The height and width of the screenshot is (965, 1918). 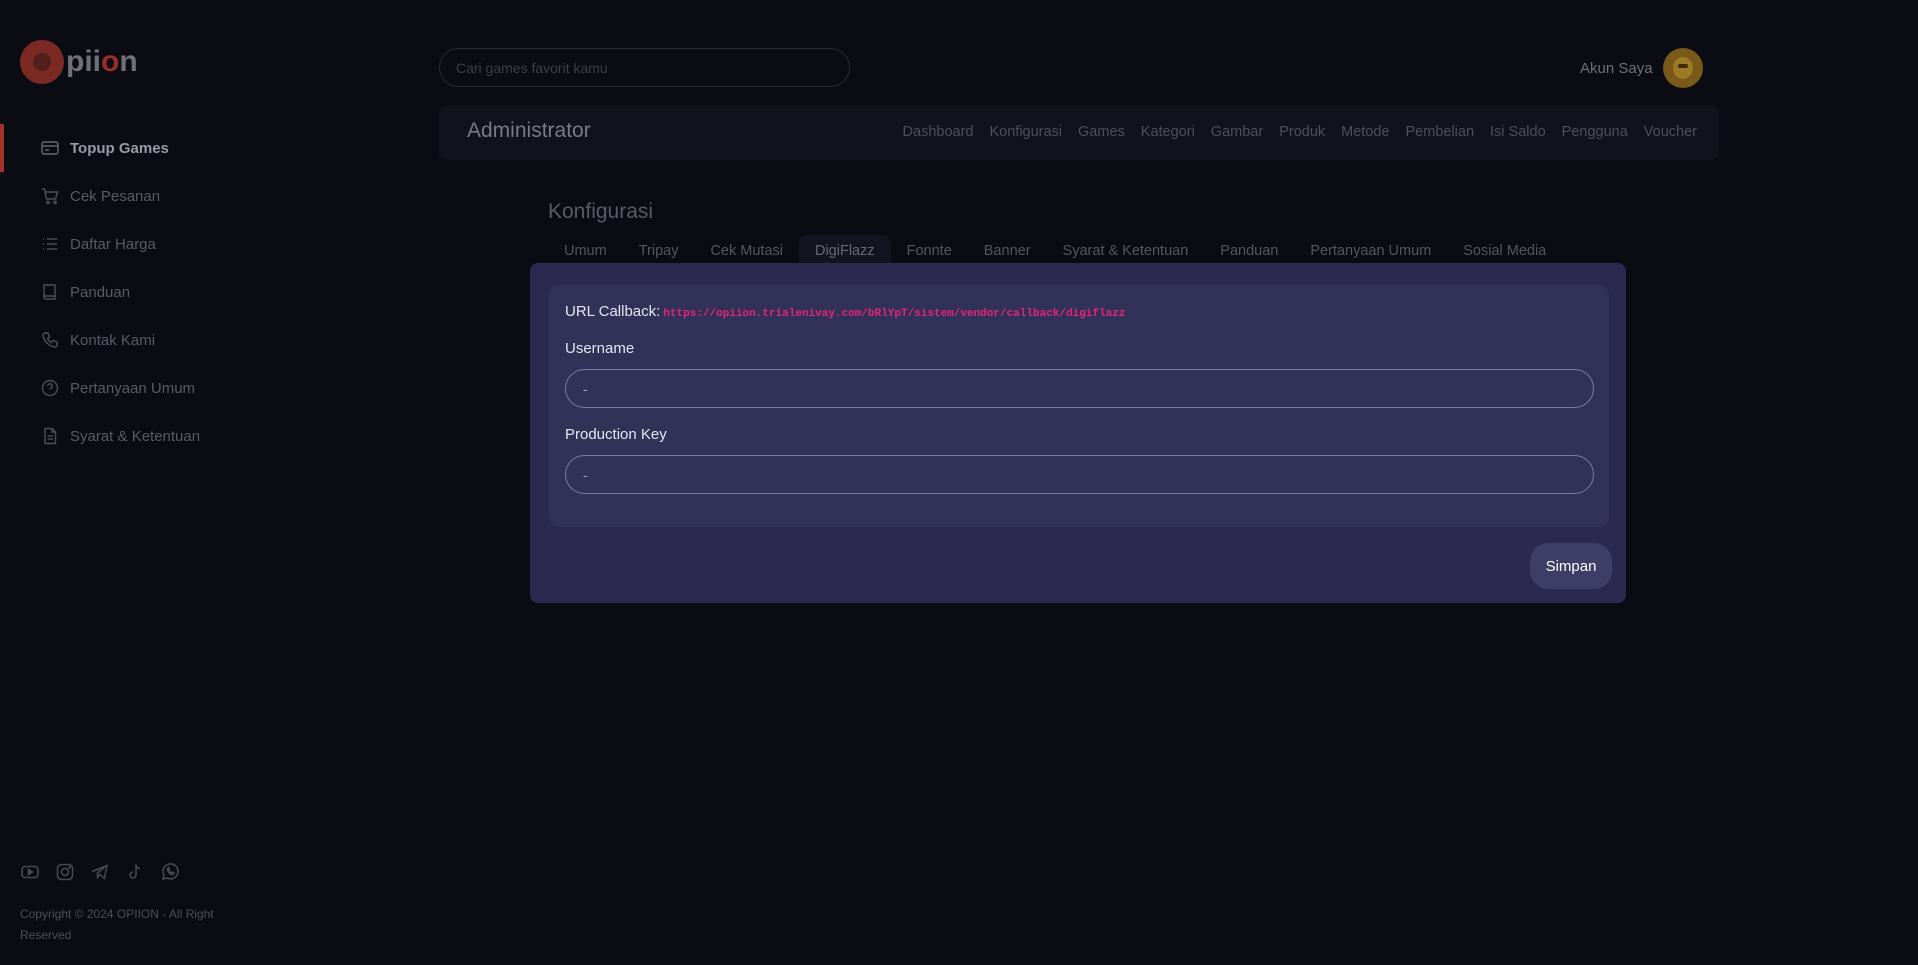 I want to click on social-links, so click(x=100, y=872).